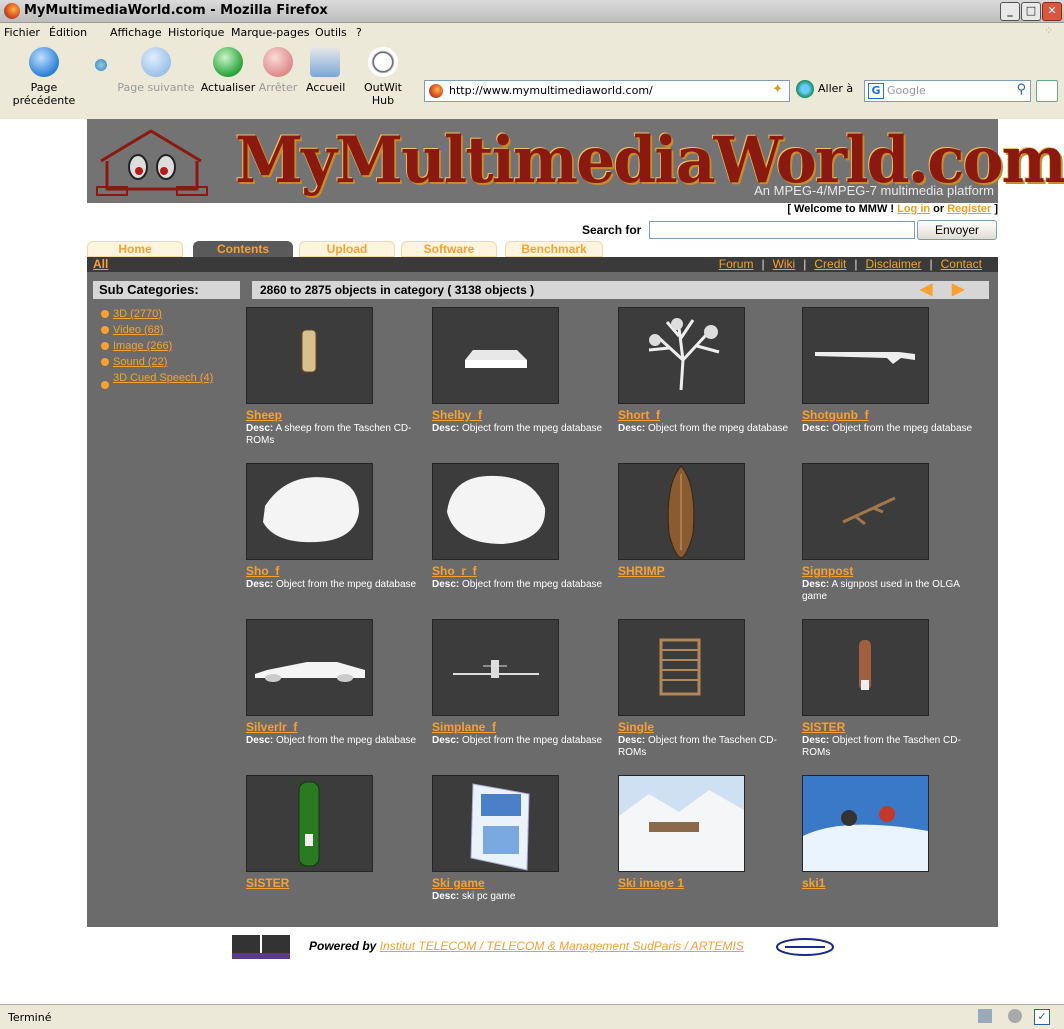 This screenshot has width=1064, height=1029. Describe the element at coordinates (1010, 11) in the screenshot. I see `minimize-button: _` at that location.